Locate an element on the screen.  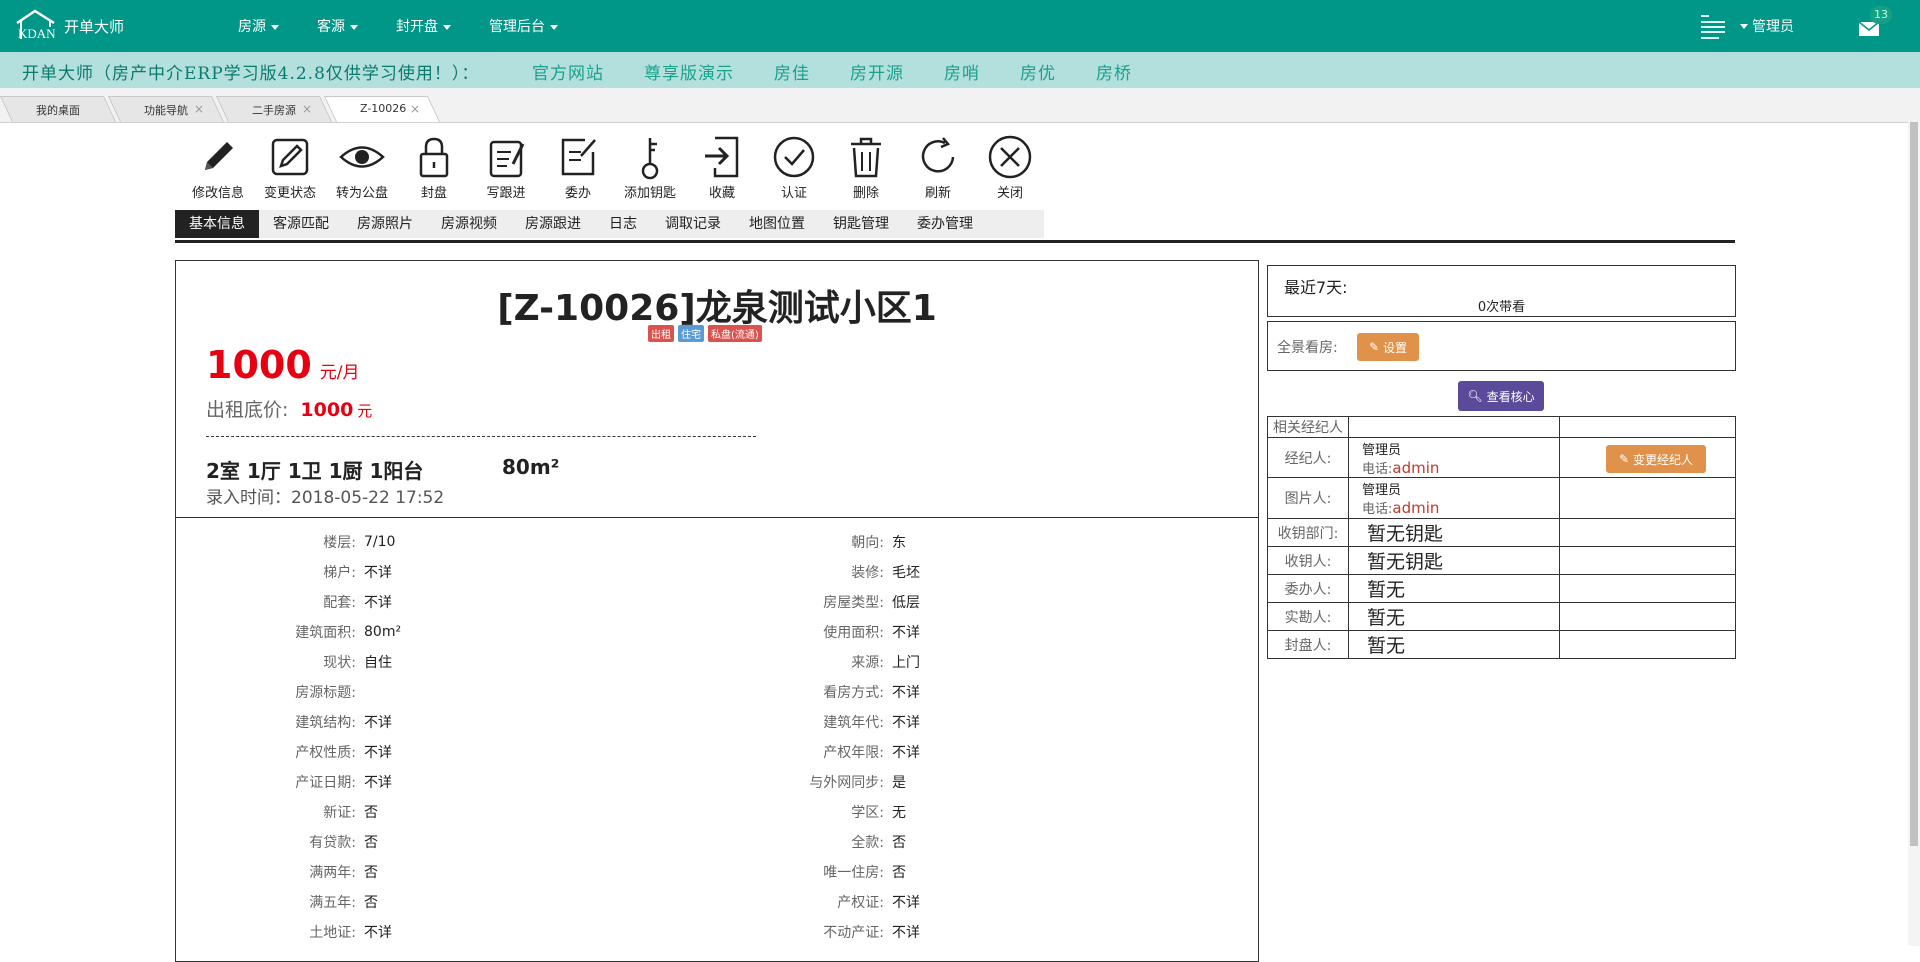
agent-label: 经纪人: is located at coordinates (1308, 457).